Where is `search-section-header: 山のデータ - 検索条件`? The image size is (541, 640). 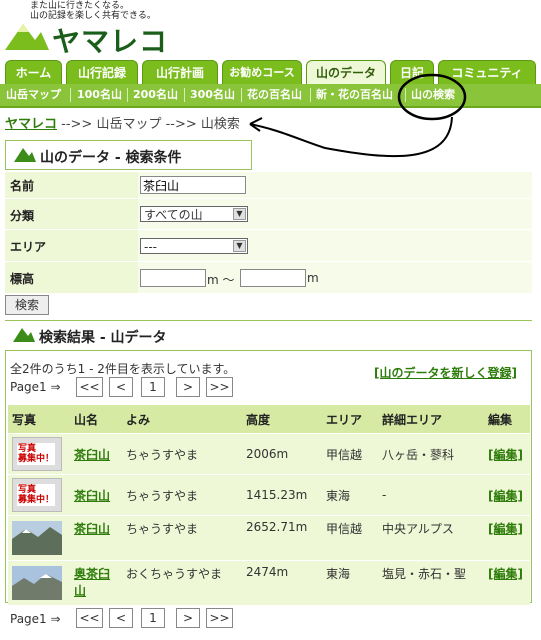 search-section-header: 山のデータ - 検索条件 is located at coordinates (128, 155).